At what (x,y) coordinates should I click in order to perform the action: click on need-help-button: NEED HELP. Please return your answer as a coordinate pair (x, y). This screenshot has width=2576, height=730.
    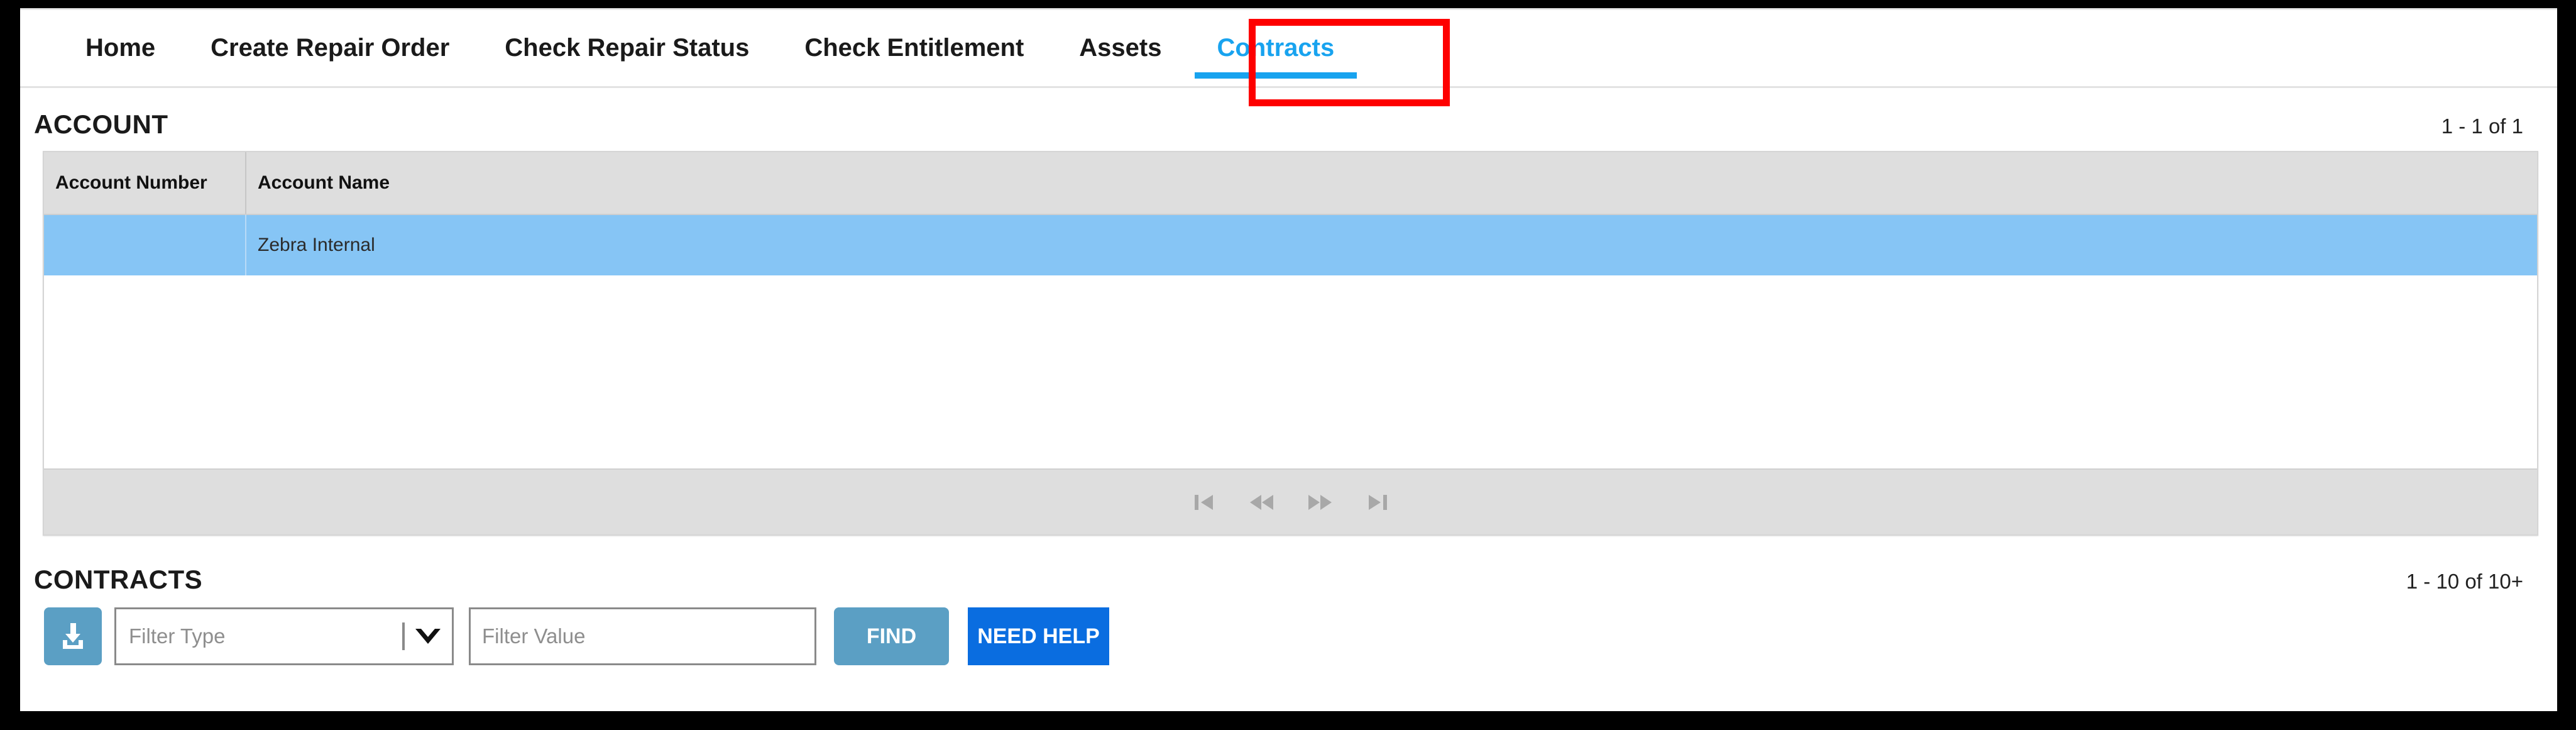
    Looking at the image, I should click on (1038, 636).